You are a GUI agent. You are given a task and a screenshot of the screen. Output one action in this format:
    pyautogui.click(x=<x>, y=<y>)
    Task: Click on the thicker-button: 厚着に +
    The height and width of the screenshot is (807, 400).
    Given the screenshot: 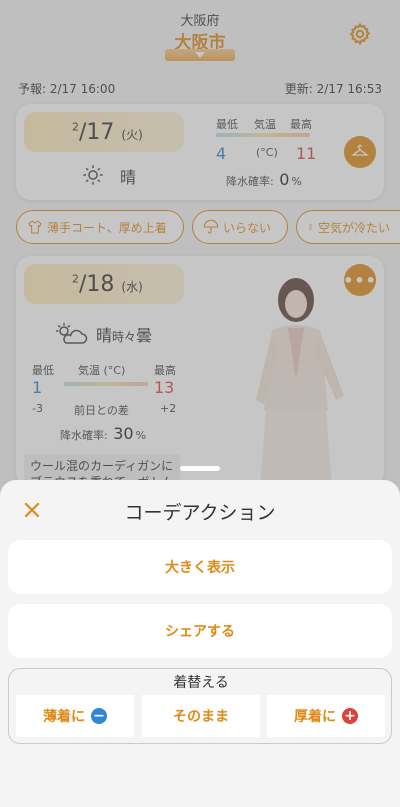 What is the action you would take?
    pyautogui.click(x=326, y=716)
    